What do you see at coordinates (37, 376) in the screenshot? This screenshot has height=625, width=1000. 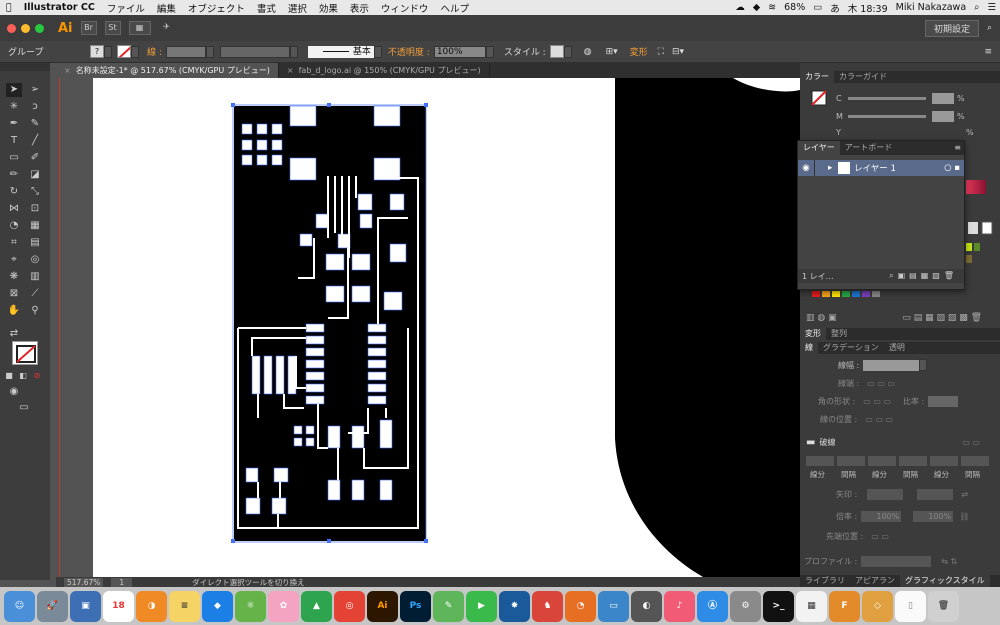 I see `none-mode-icon: ⊘` at bounding box center [37, 376].